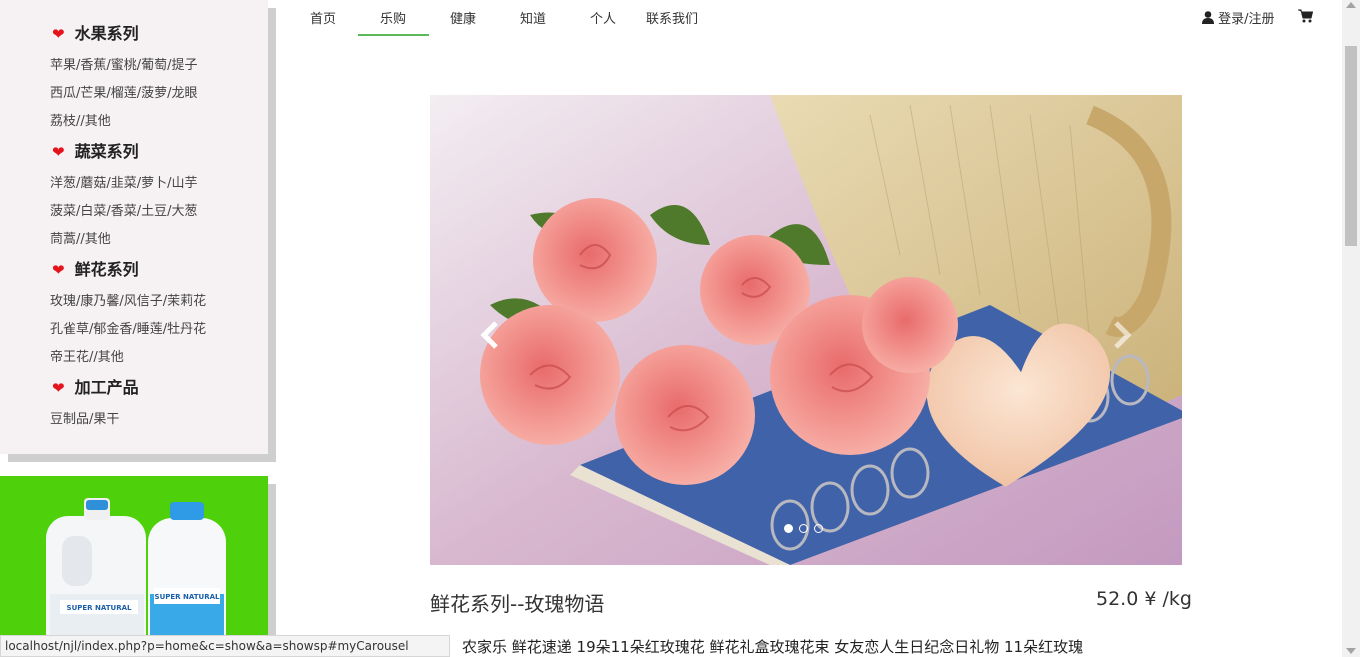 This screenshot has height=657, width=1360. I want to click on promo-banner: SUPER NATURAL SUPER NATURAL, so click(134, 566).